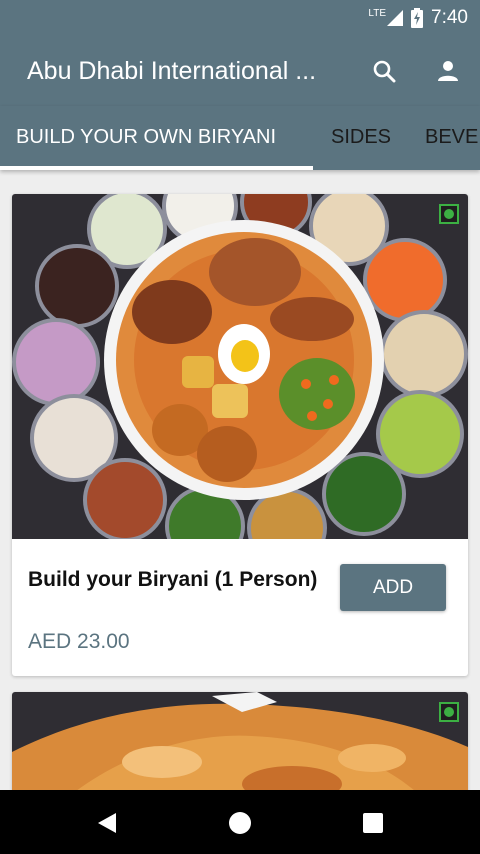 The image size is (480, 854). What do you see at coordinates (393, 587) in the screenshot?
I see `add-button: ADD` at bounding box center [393, 587].